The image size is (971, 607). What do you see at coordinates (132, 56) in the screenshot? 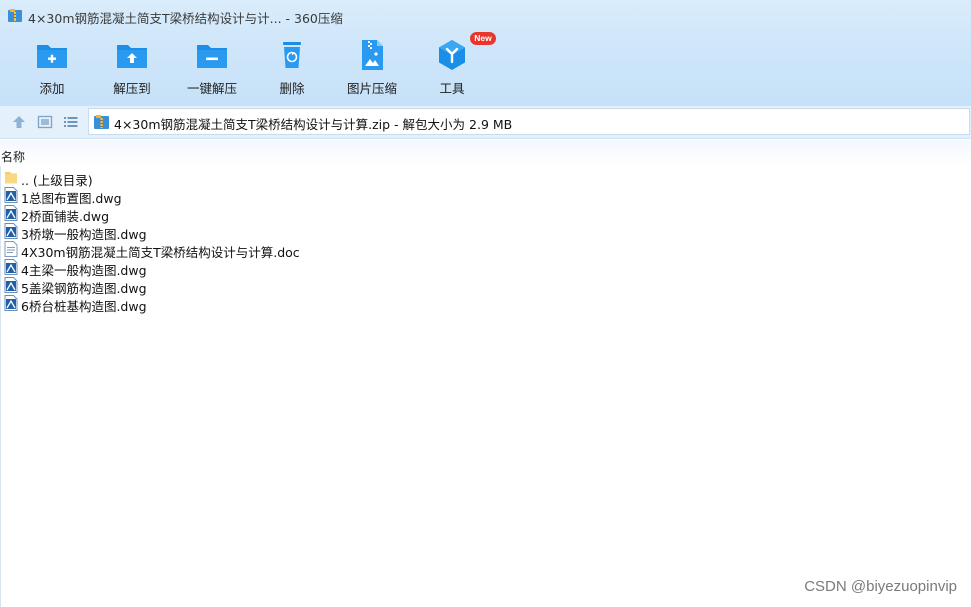
I see `extract-folder-icon` at bounding box center [132, 56].